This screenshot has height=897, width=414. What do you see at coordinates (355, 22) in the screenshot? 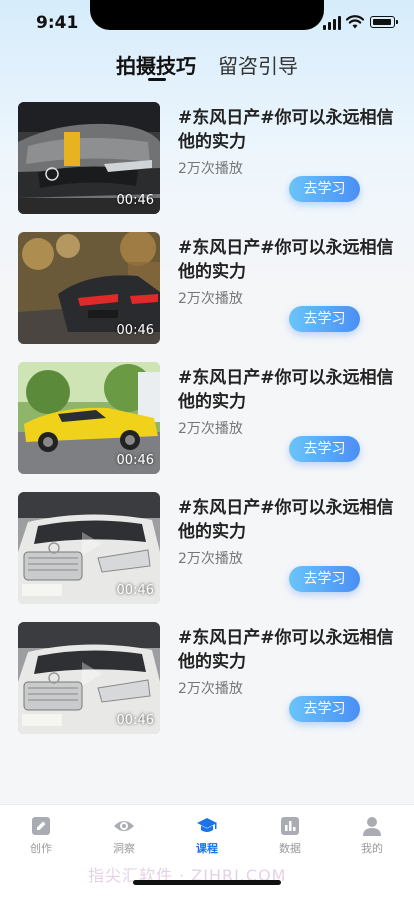
I see `wifi-icon` at bounding box center [355, 22].